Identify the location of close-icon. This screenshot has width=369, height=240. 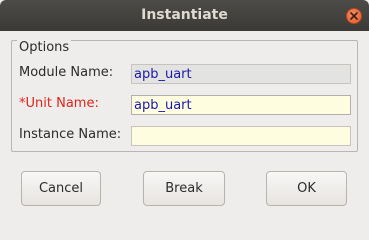
(354, 16).